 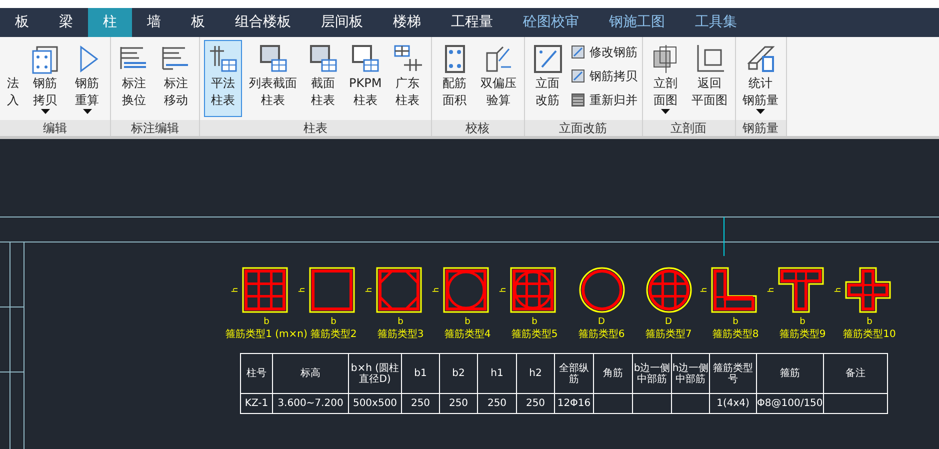 What do you see at coordinates (421, 374) in the screenshot?
I see `table-header-cell: b1` at bounding box center [421, 374].